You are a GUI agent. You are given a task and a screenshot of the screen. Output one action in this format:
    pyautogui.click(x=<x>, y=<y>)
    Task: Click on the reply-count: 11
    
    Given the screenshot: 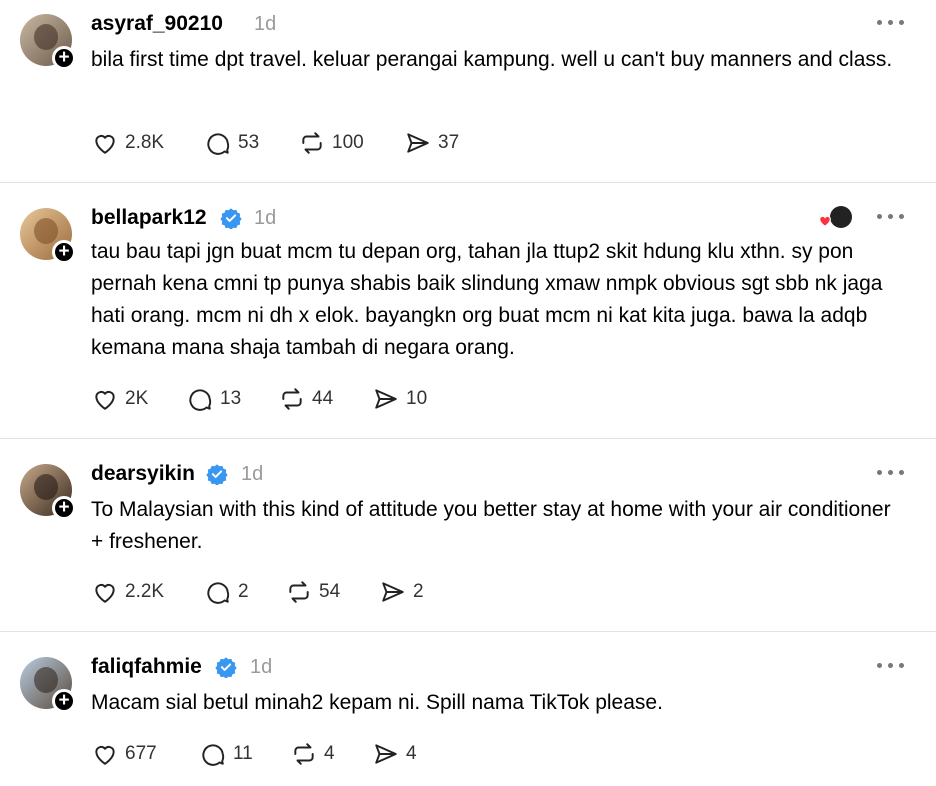 What is the action you would take?
    pyautogui.click(x=243, y=753)
    